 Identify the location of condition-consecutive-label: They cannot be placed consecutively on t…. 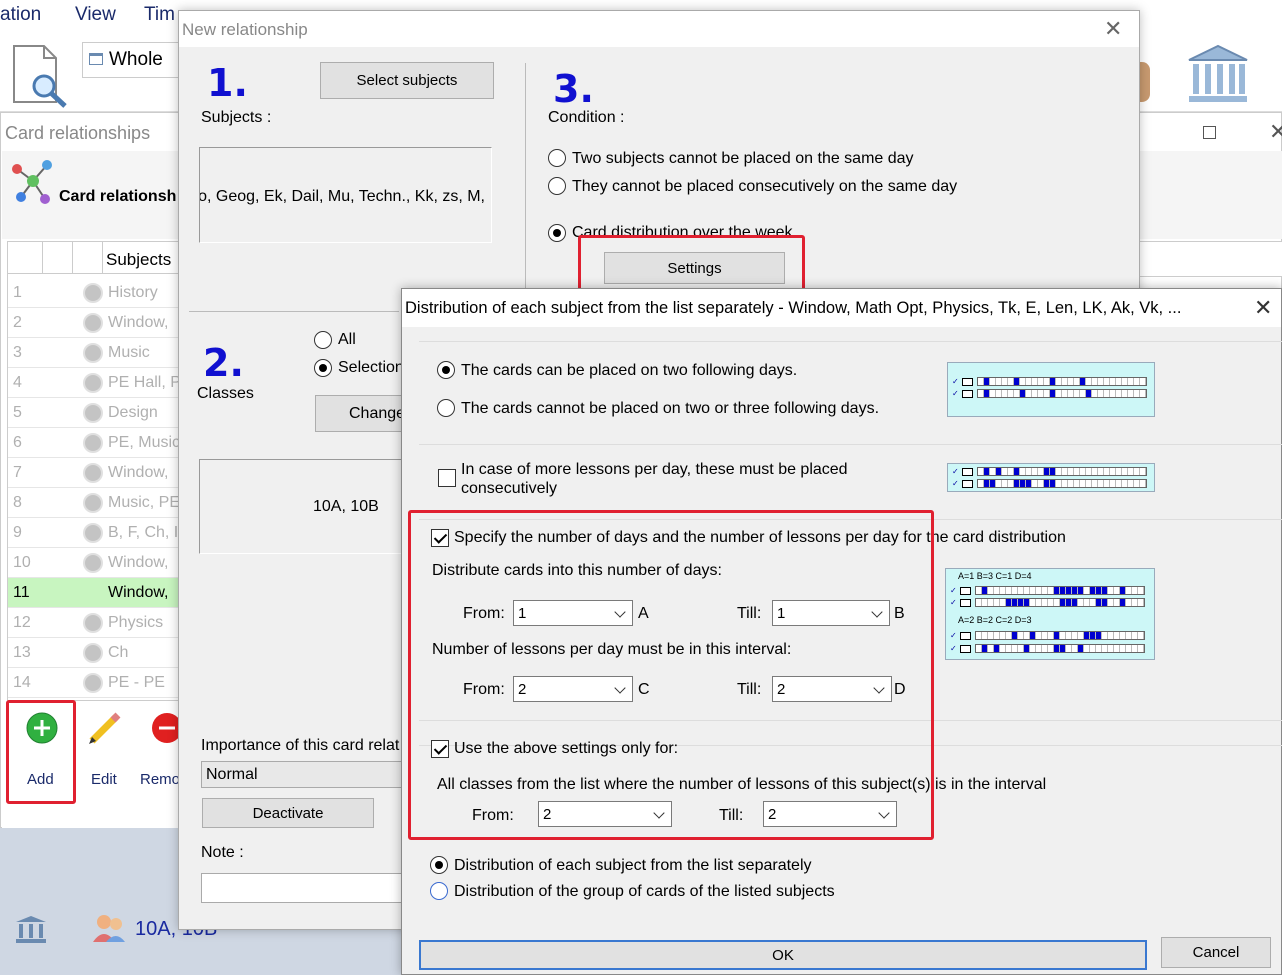
(765, 186).